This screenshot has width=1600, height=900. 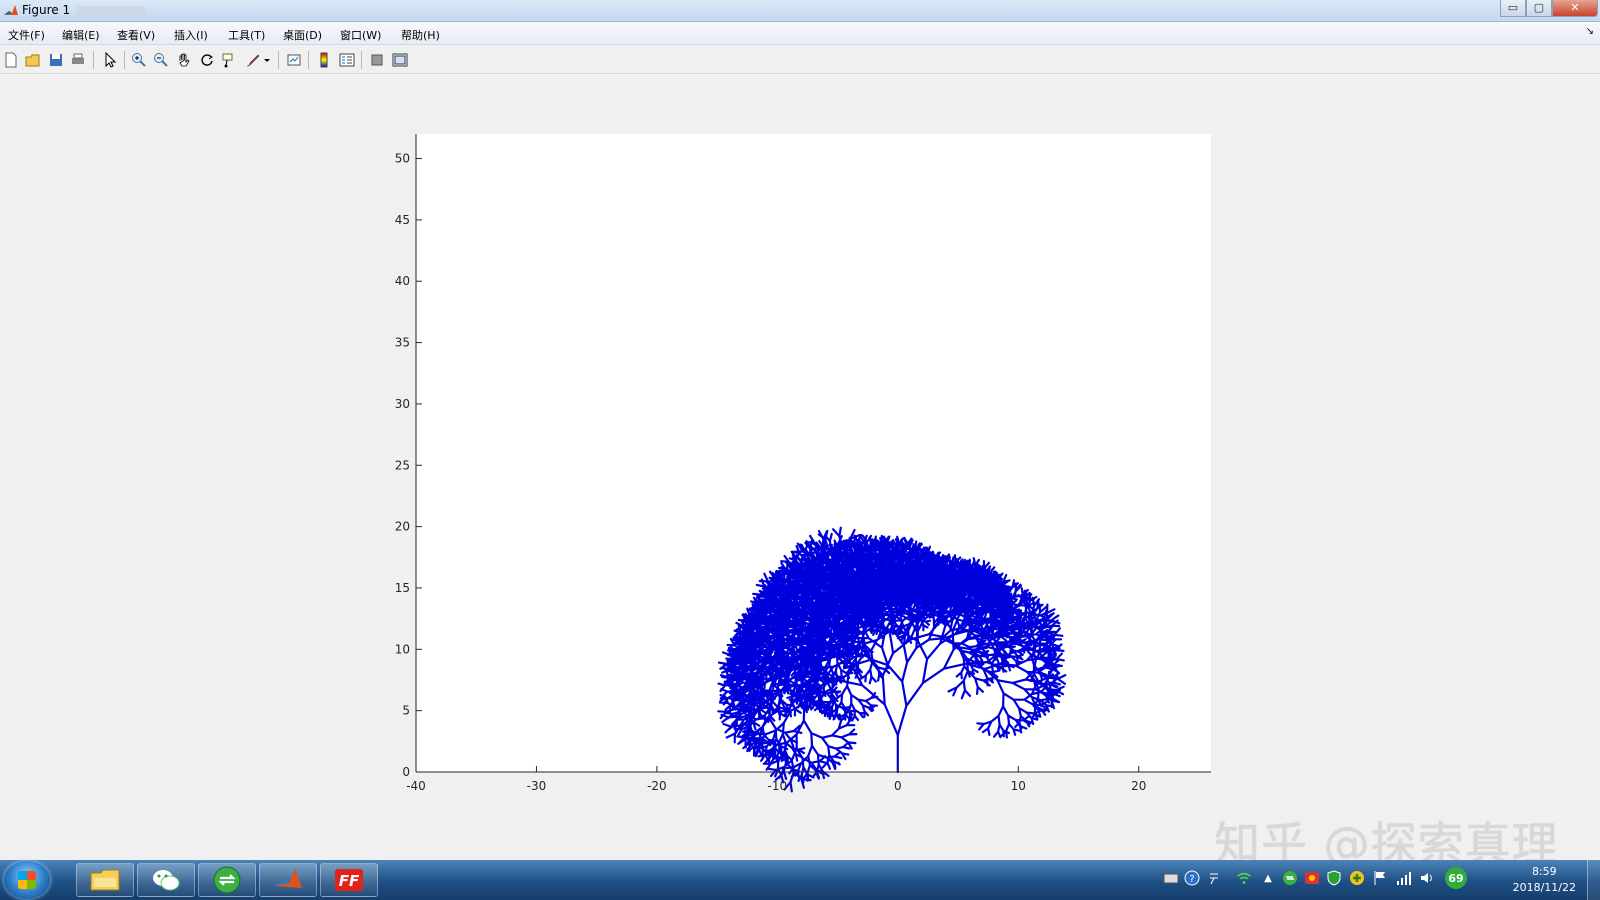 I want to click on taskbar-file-explorer, so click(x=105, y=880).